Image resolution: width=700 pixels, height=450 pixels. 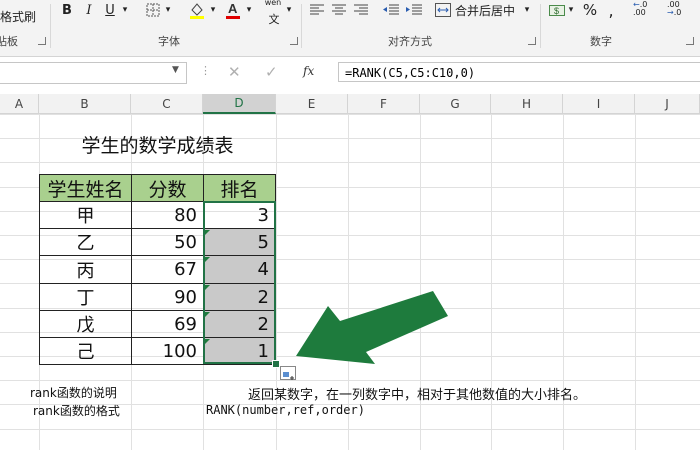 I want to click on note2-text: RANK(number,ref,order), so click(x=285, y=410).